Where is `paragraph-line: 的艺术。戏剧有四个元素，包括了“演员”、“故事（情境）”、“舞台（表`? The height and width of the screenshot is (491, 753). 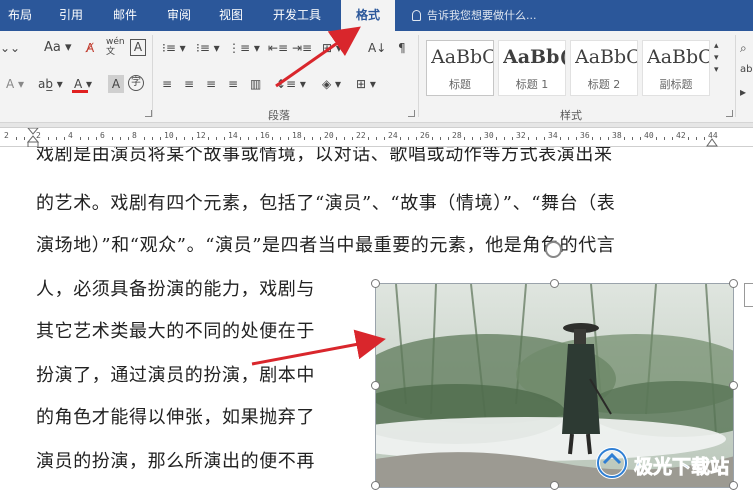 paragraph-line: 的艺术。戏剧有四个元素，包括了“演员”、“故事（情境）”、“舞台（表 is located at coordinates (326, 203).